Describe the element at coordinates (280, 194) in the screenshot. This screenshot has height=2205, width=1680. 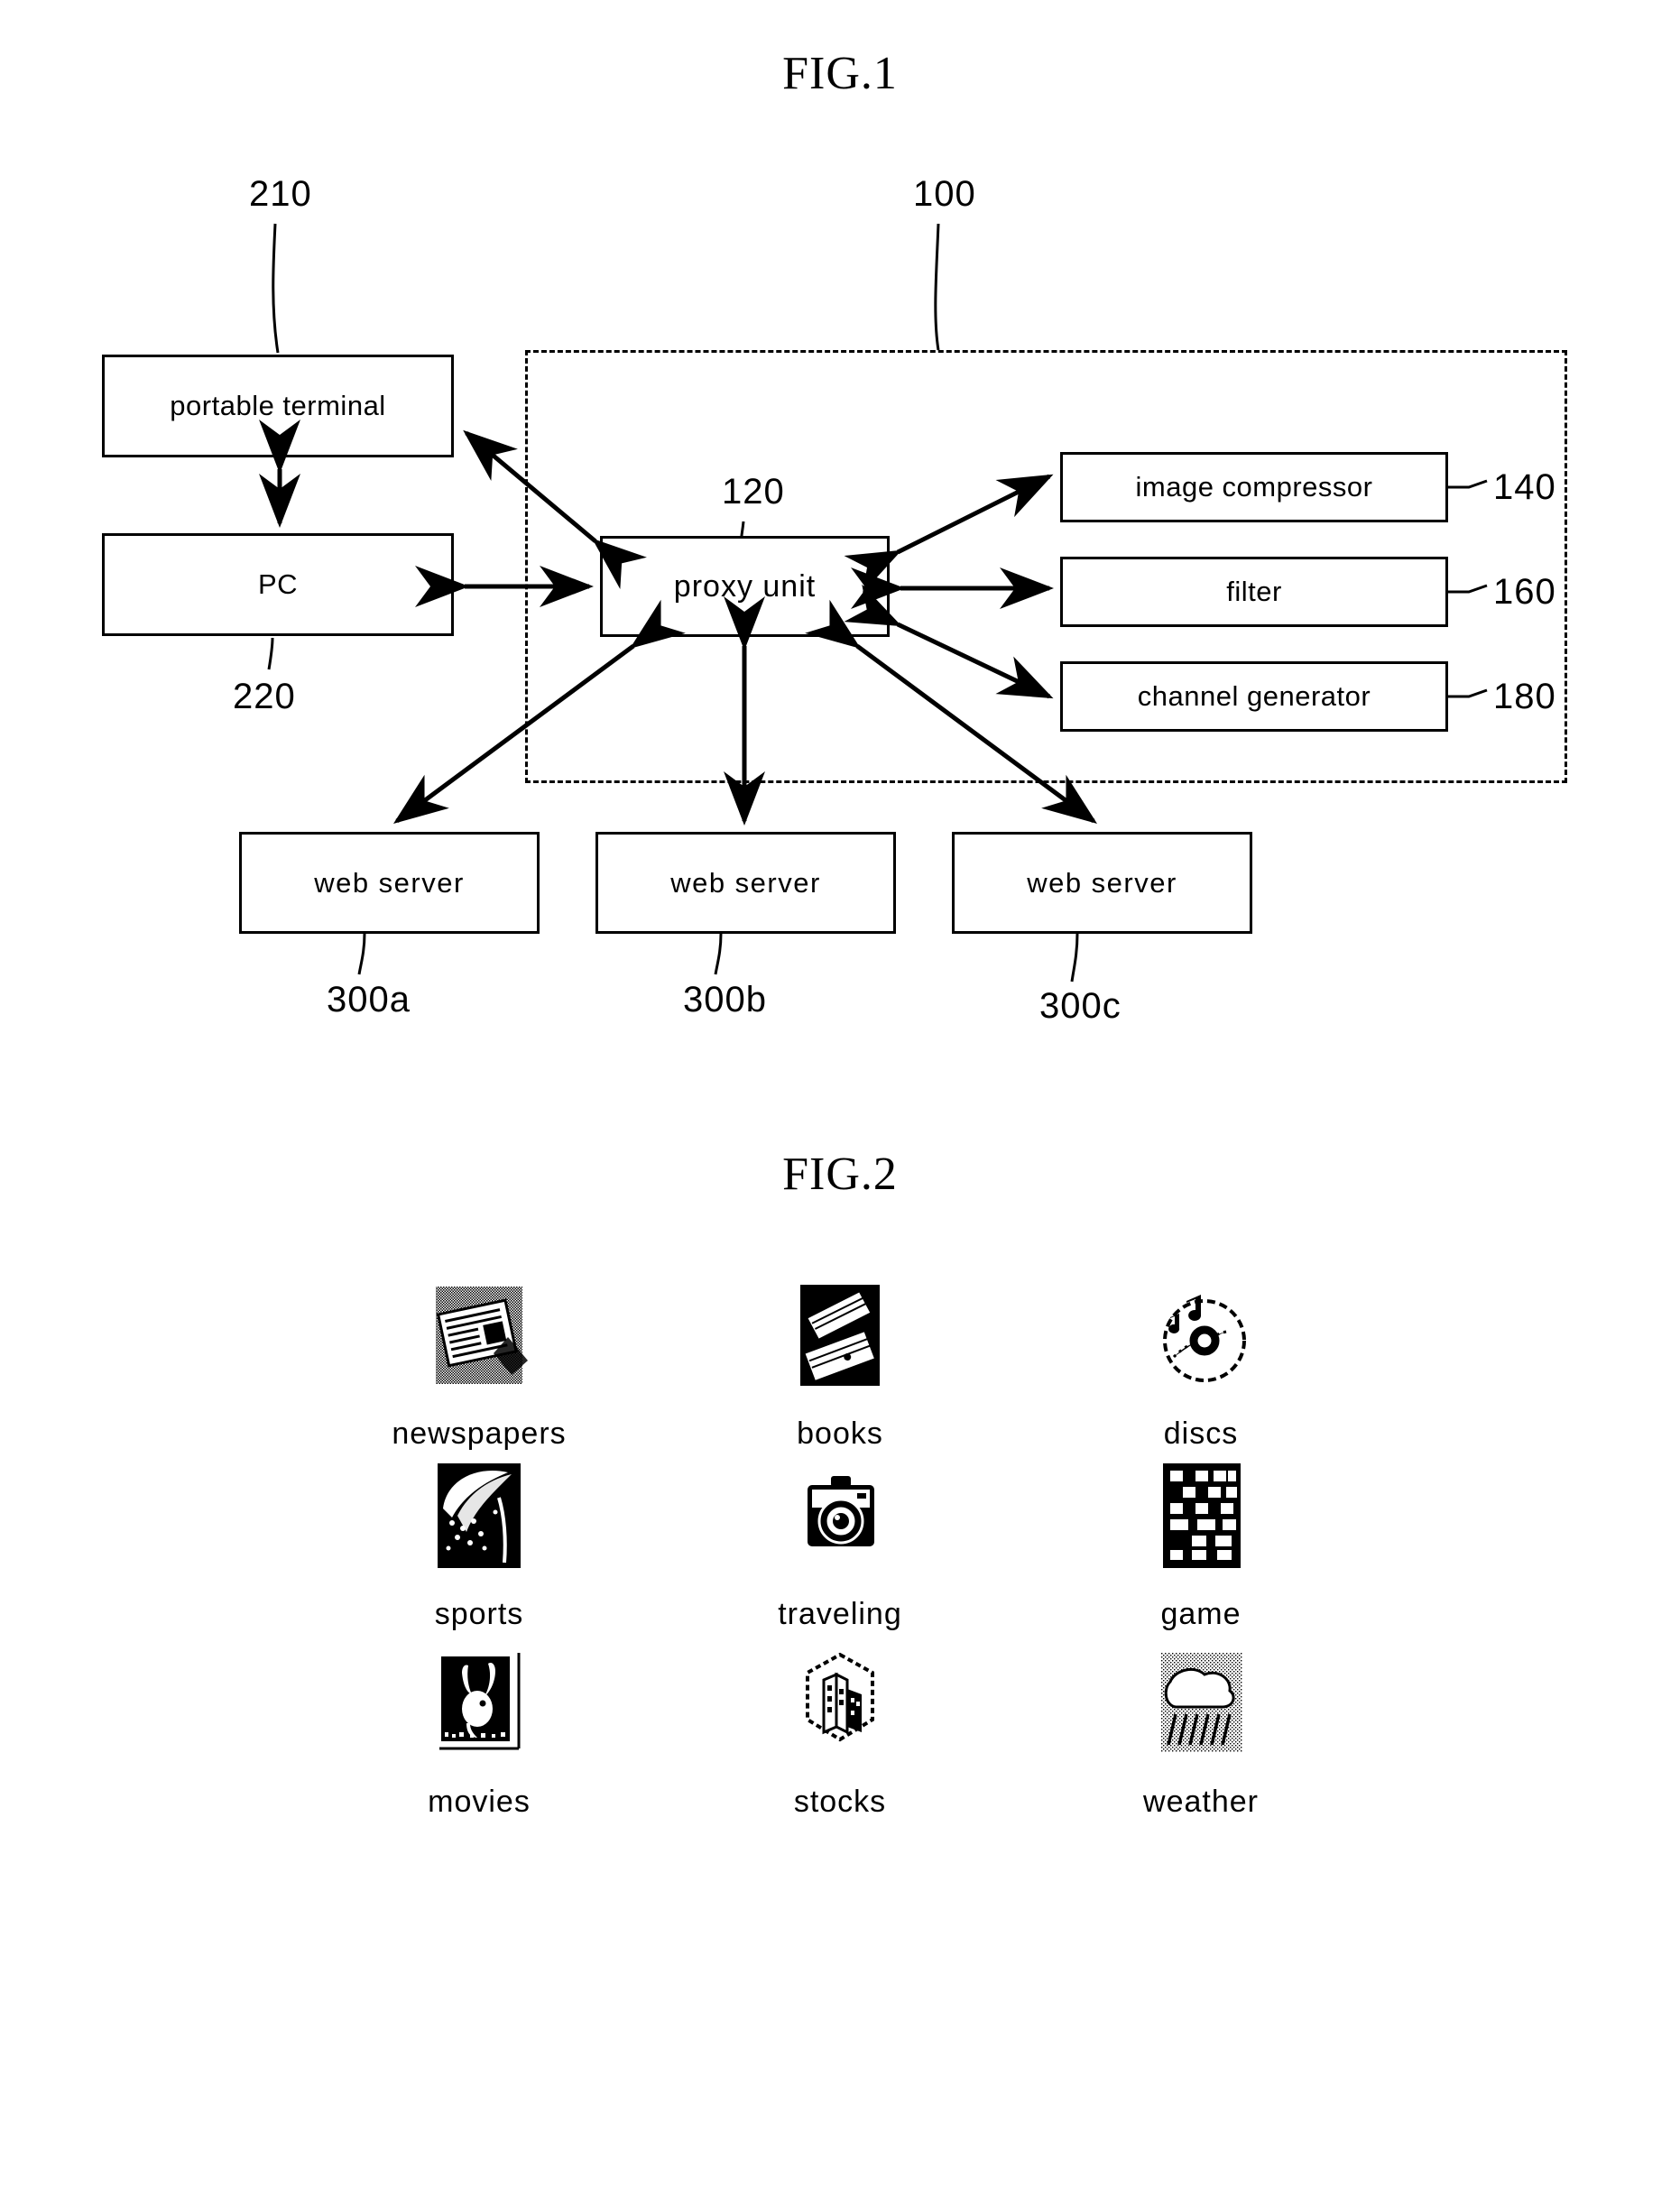
I see `ref-numeral-210: 210` at that location.